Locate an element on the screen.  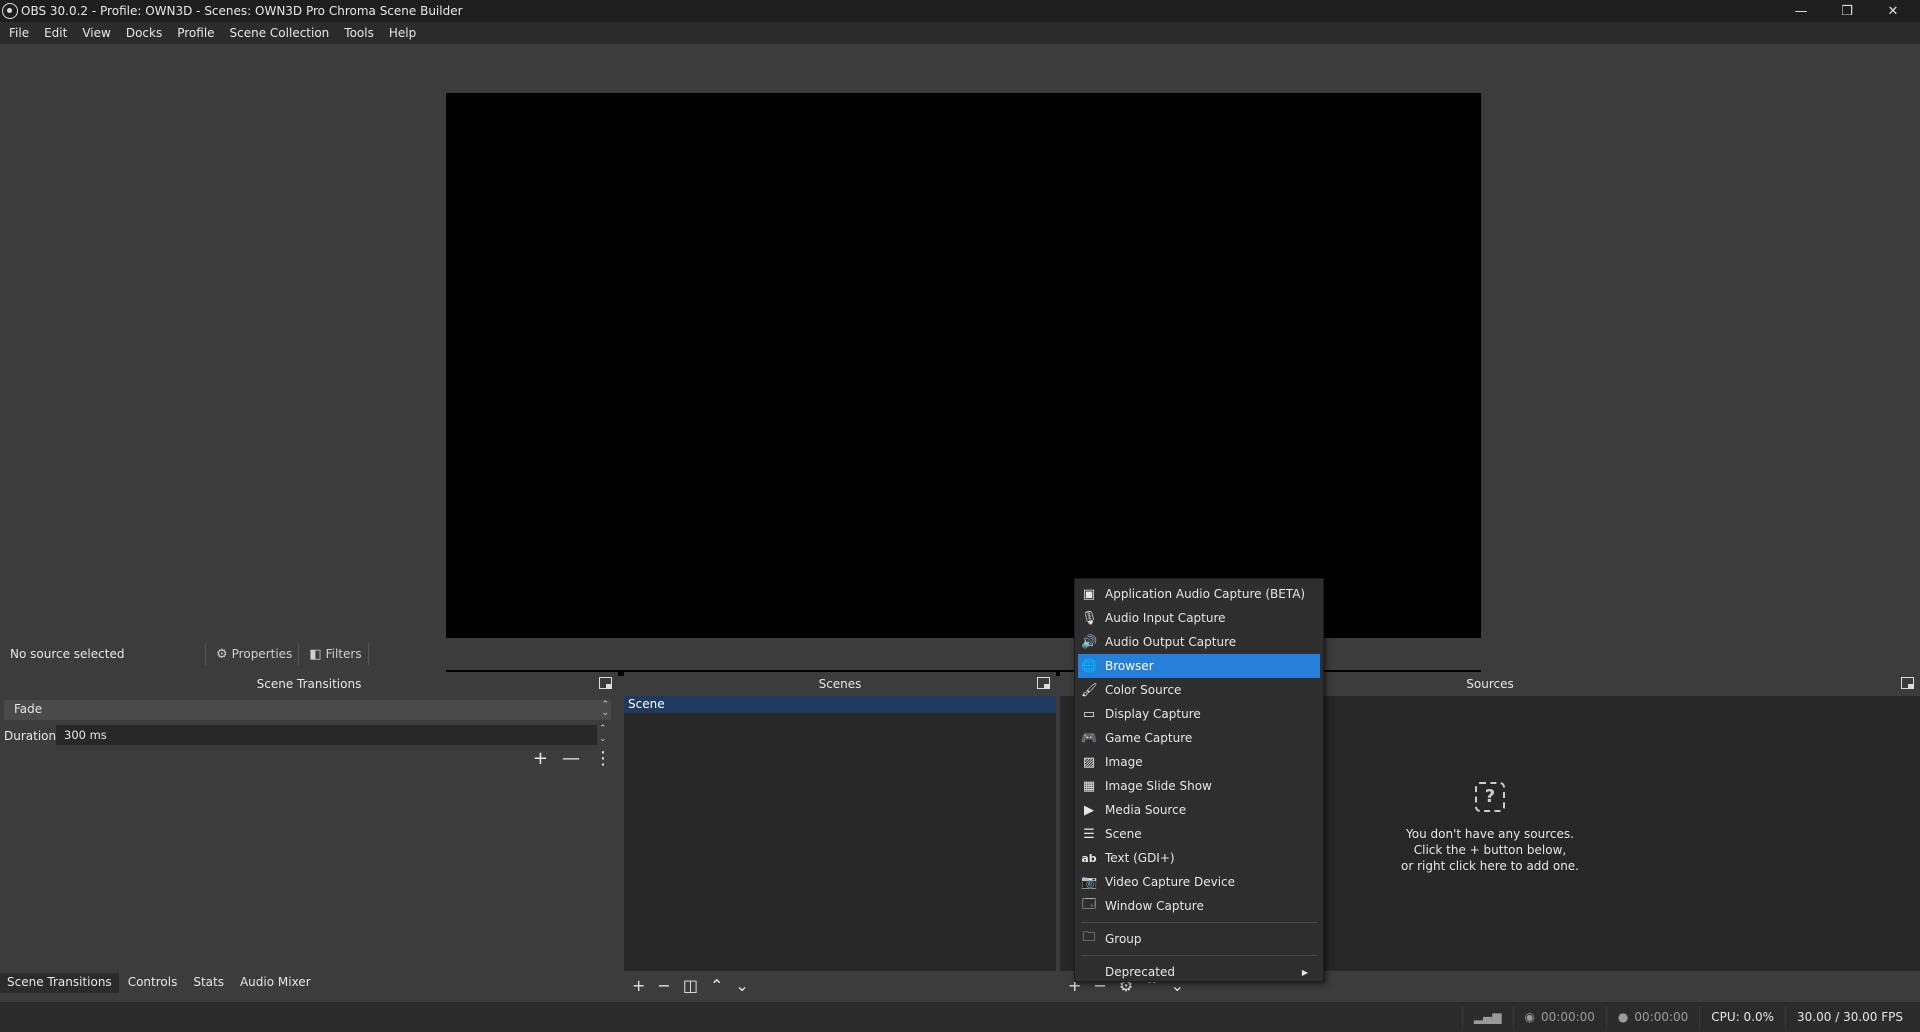
tab-audio-mixer: Audio Mixer is located at coordinates (275, 983).